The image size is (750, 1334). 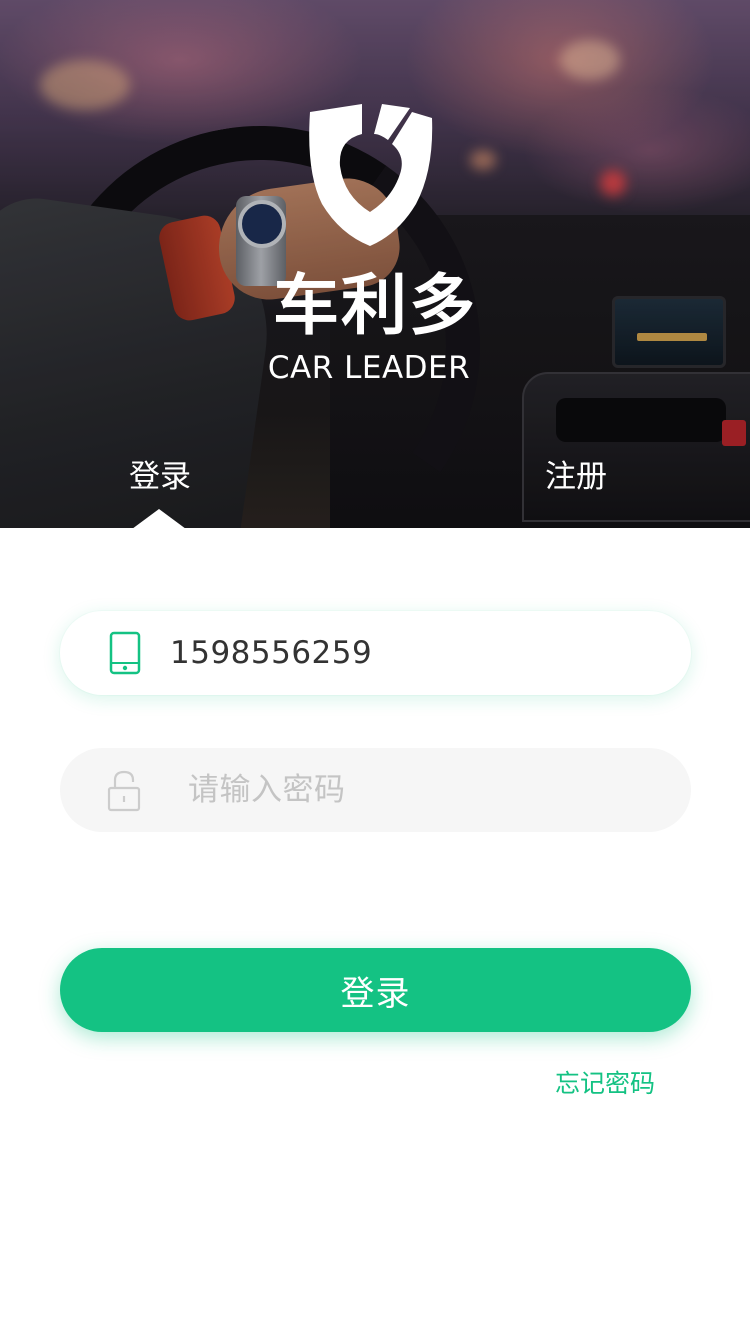 I want to click on brand-name-en: CAR LEADER, so click(x=369, y=368).